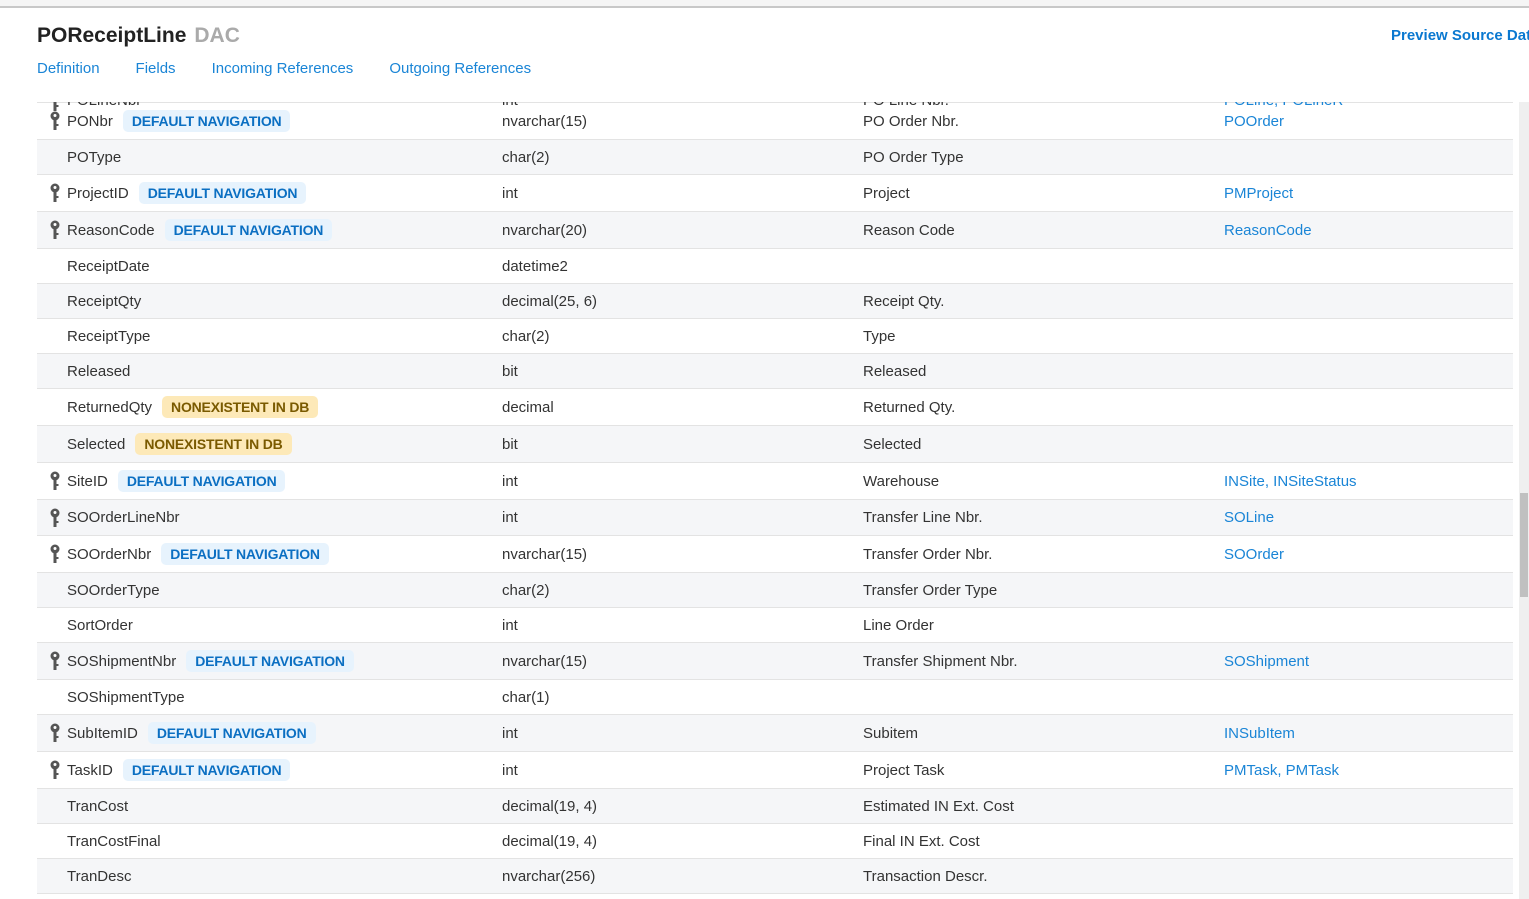 The height and width of the screenshot is (899, 1529). Describe the element at coordinates (90, 121) in the screenshot. I see `field-name: PONbr` at that location.